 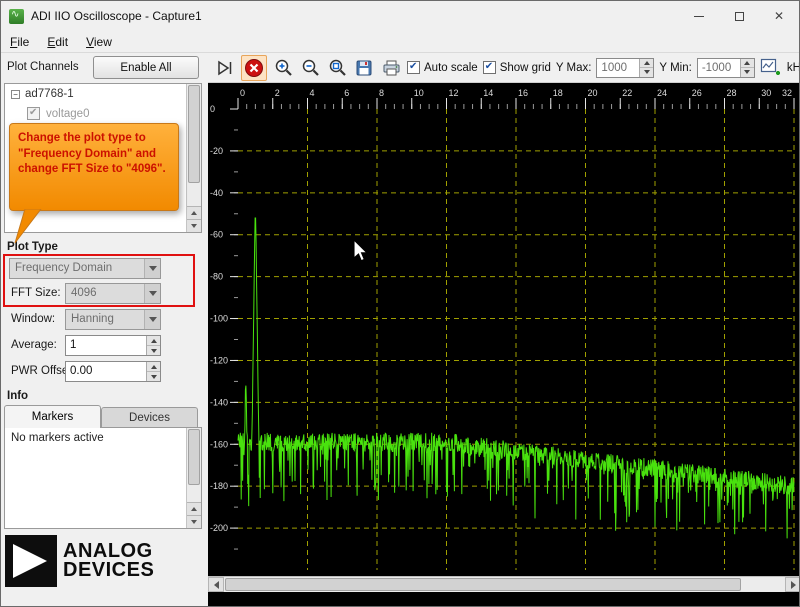 What do you see at coordinates (675, 67) in the screenshot?
I see `y-min-label: Y Min:` at bounding box center [675, 67].